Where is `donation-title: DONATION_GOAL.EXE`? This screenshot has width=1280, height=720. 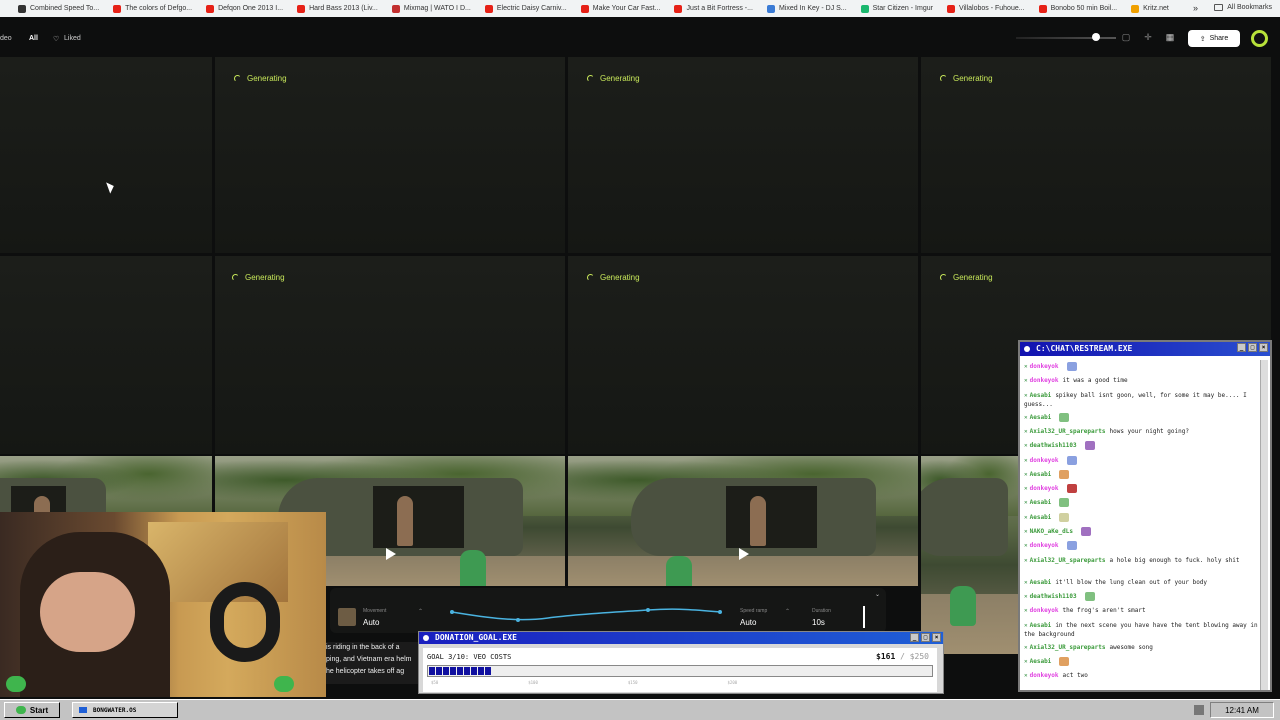
donation-title: DONATION_GOAL.EXE is located at coordinates (476, 637).